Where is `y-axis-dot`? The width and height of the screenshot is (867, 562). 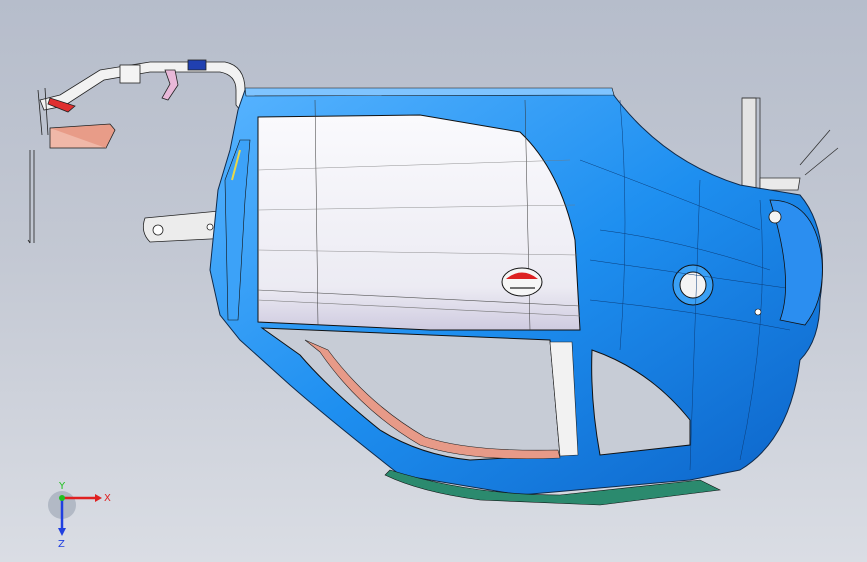 y-axis-dot is located at coordinates (62, 498).